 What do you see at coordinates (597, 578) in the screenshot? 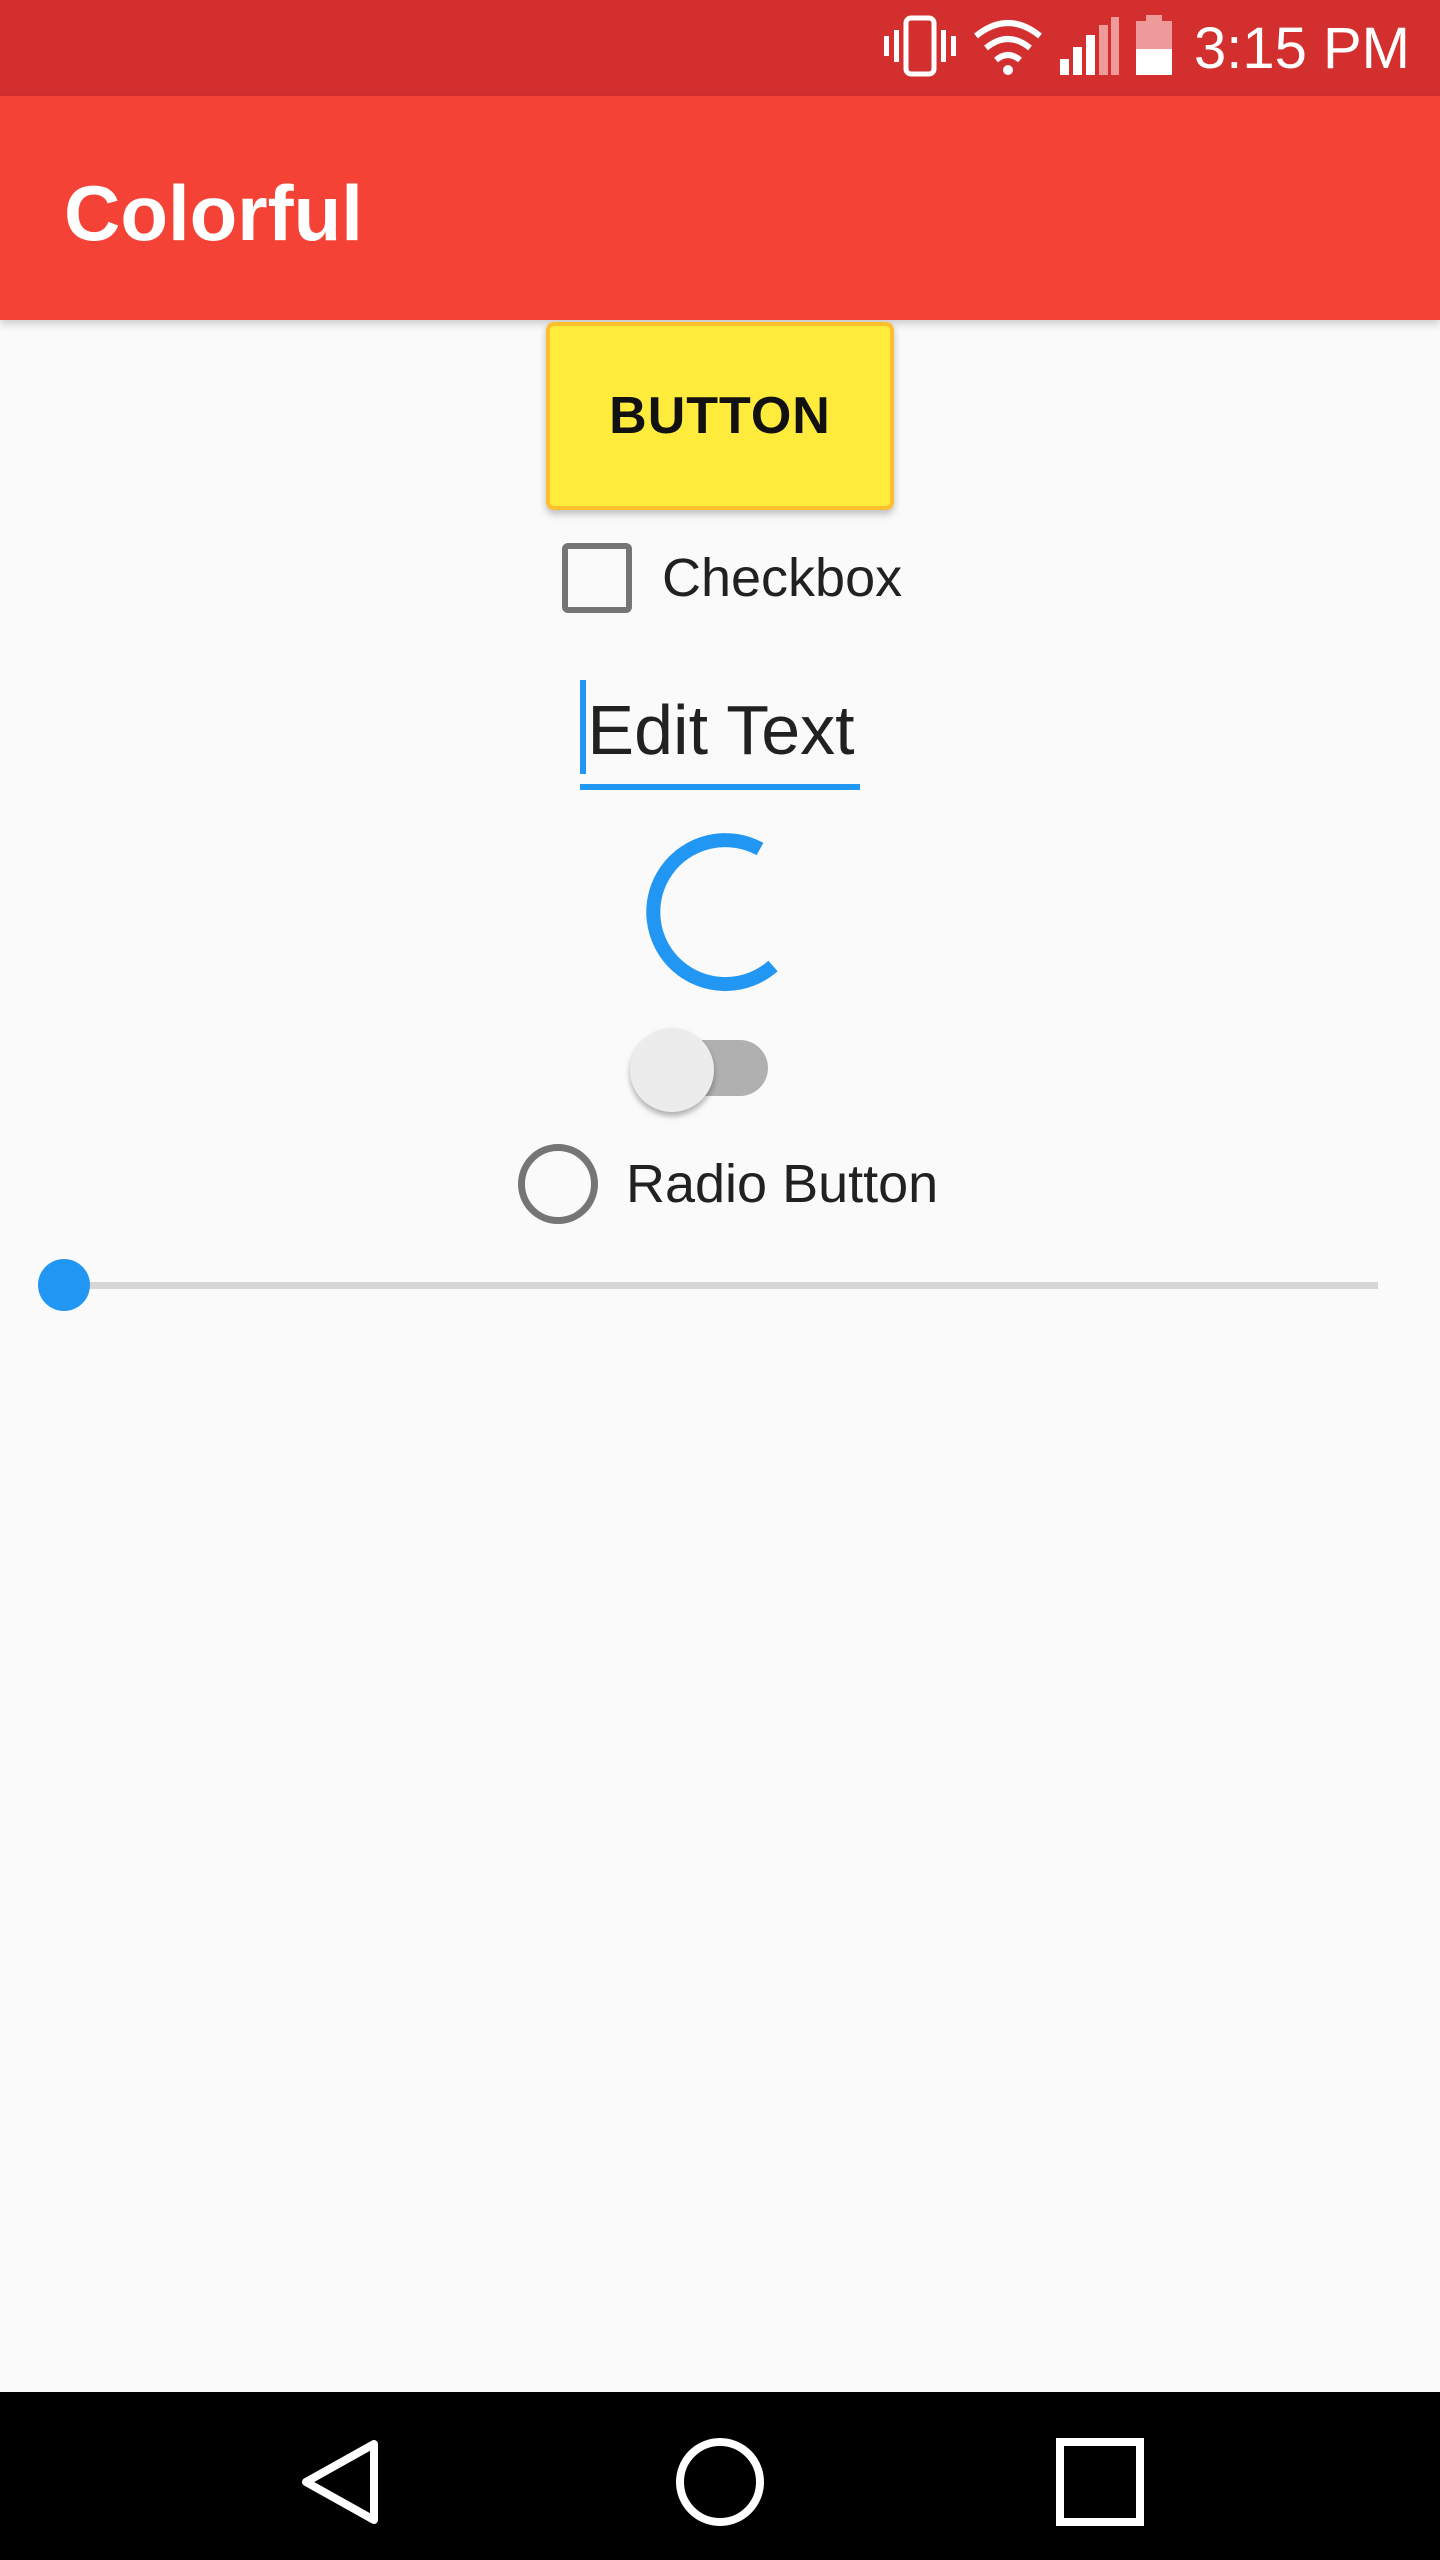
I see `checkbox-box` at bounding box center [597, 578].